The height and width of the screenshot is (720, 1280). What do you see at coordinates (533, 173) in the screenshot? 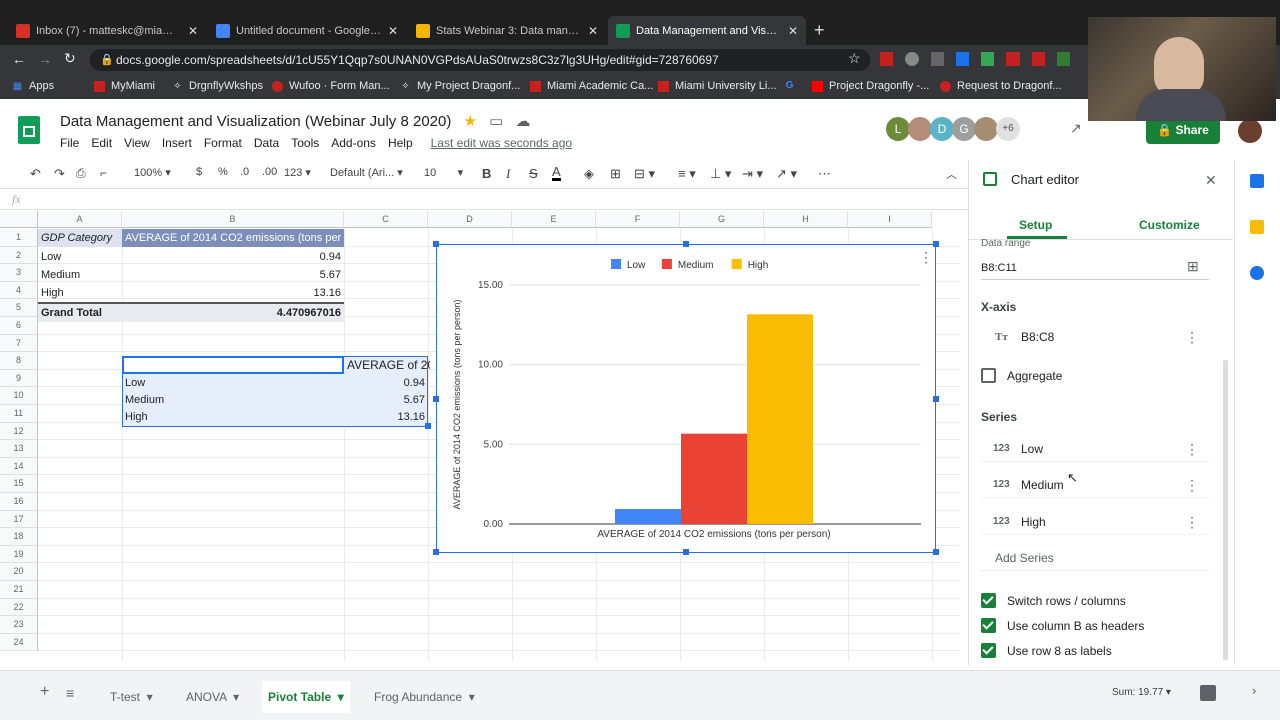
I see `strikethrough-icon: S` at bounding box center [533, 173].